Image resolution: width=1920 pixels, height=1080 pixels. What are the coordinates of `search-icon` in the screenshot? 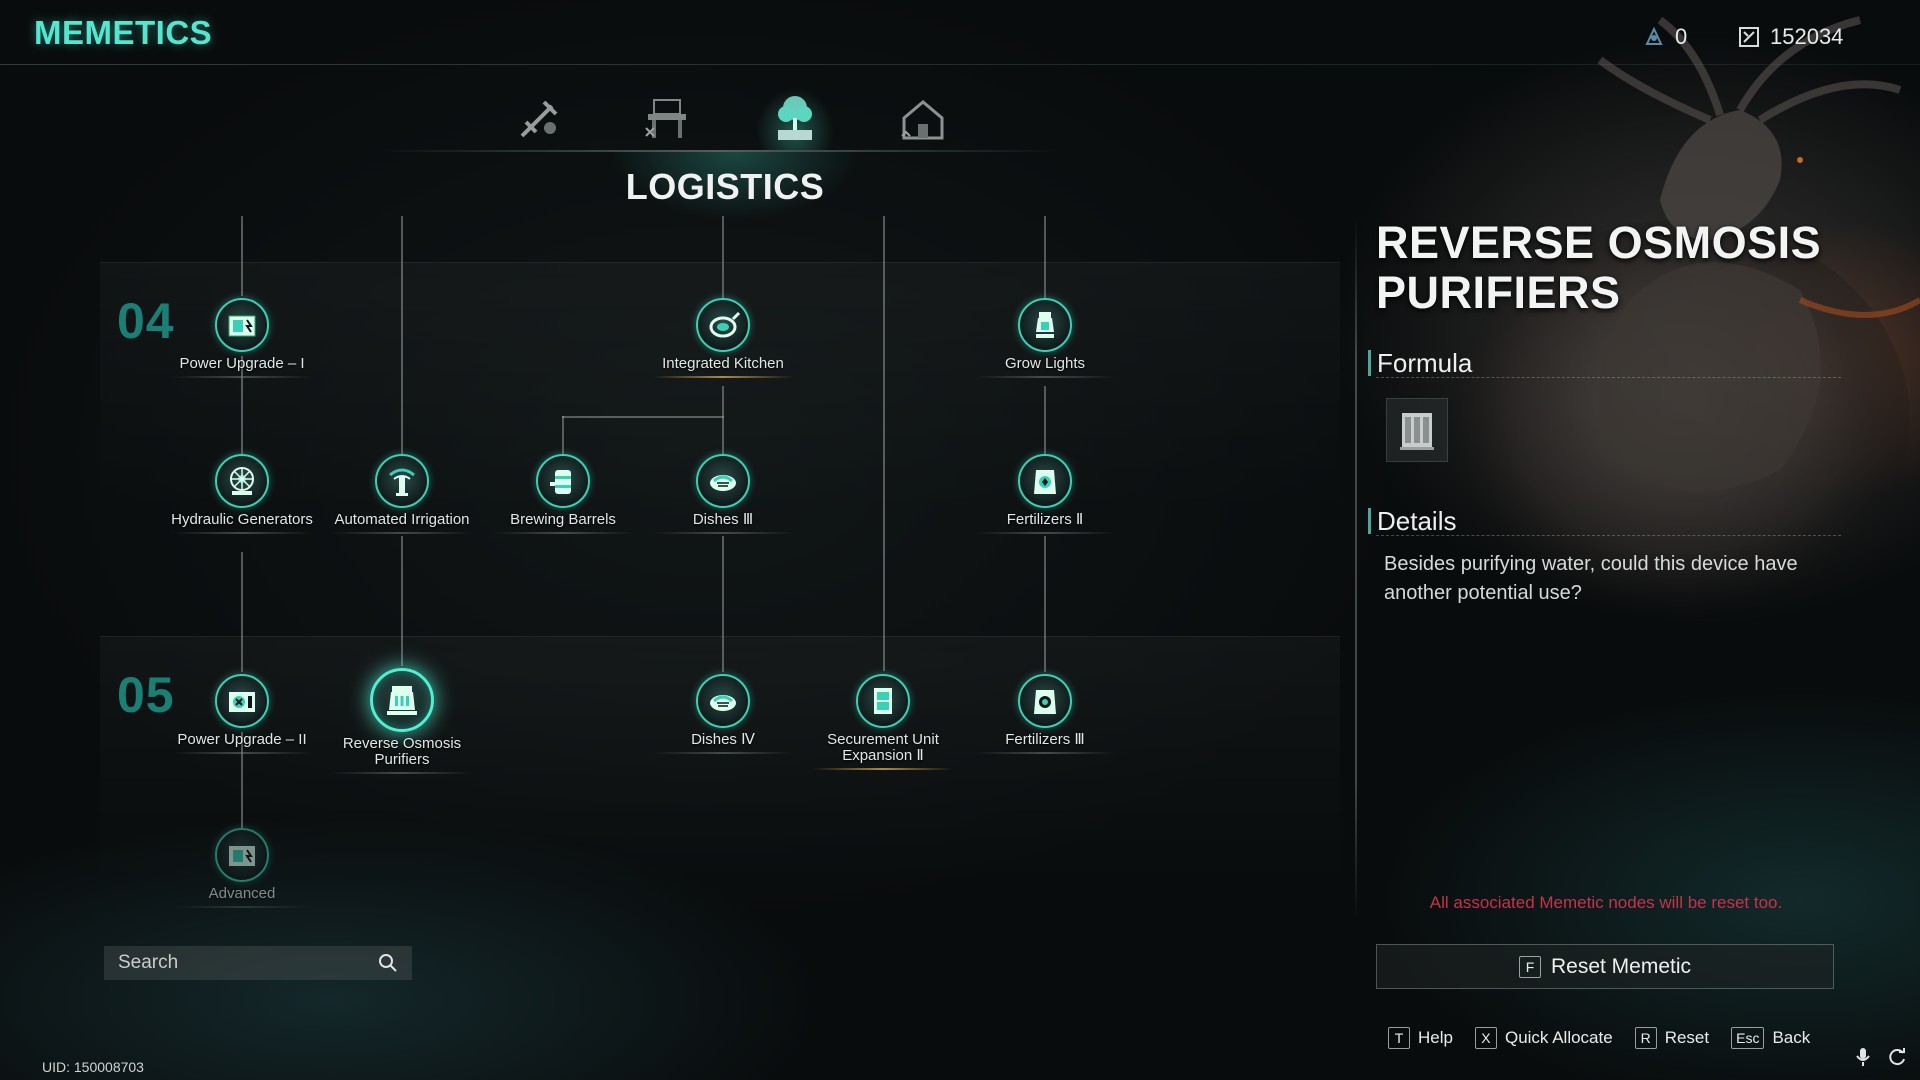 It's located at (388, 963).